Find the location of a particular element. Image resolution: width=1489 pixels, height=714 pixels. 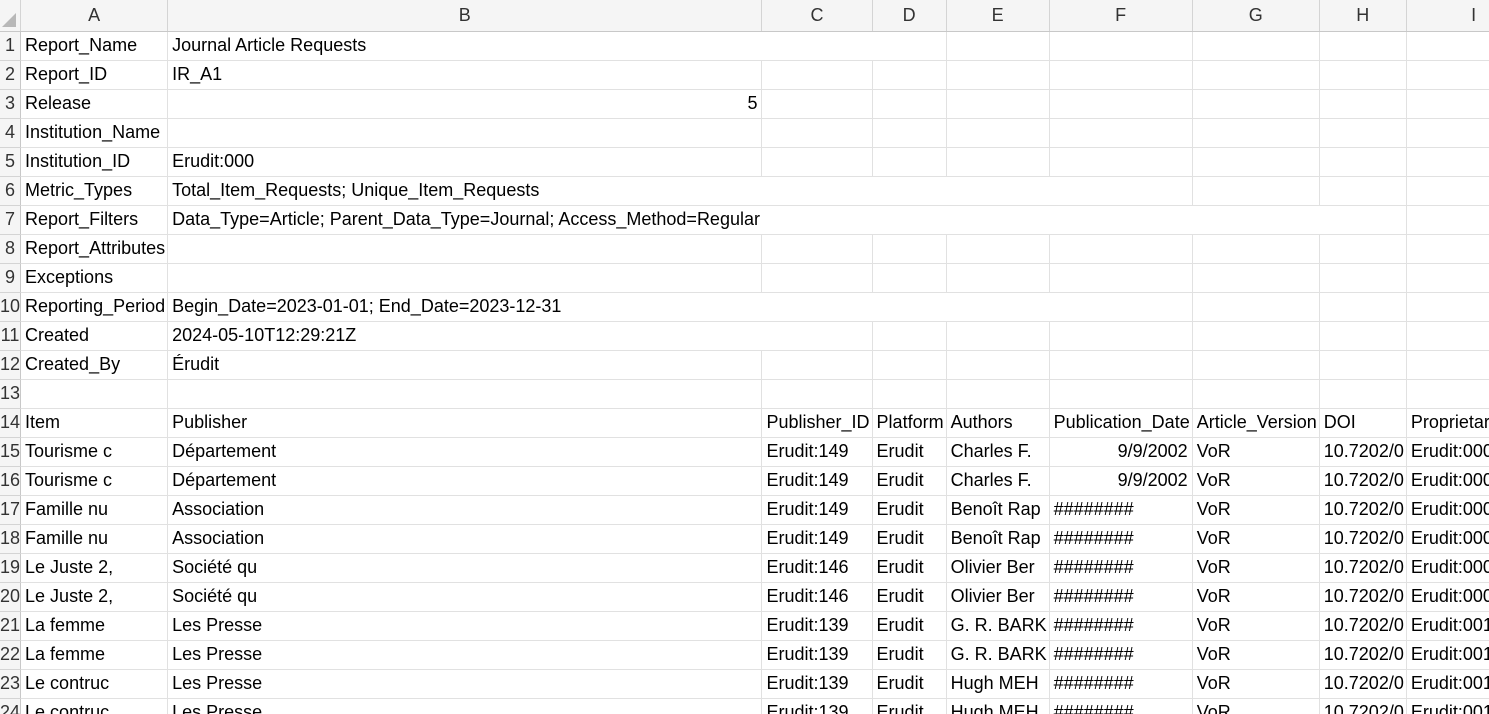

cell-f12 is located at coordinates (1121, 365).